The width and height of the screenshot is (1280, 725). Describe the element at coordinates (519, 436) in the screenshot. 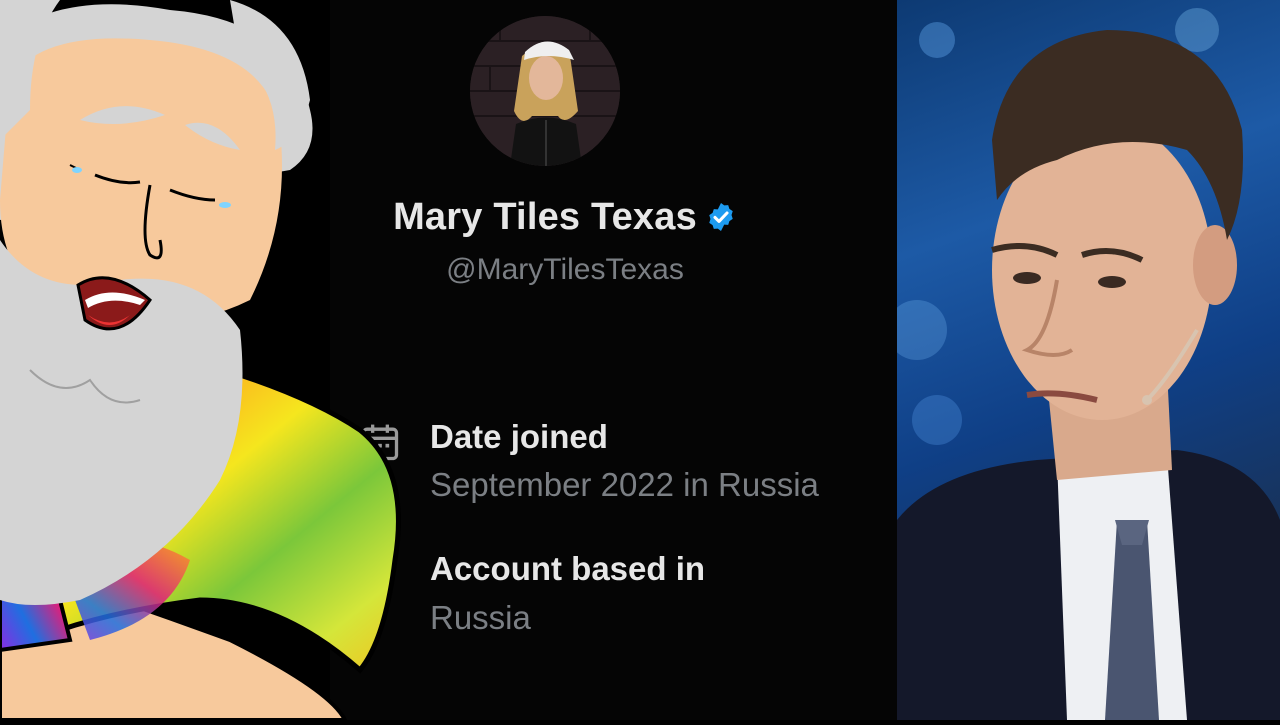

I see `date-joined-label: Date joined` at that location.